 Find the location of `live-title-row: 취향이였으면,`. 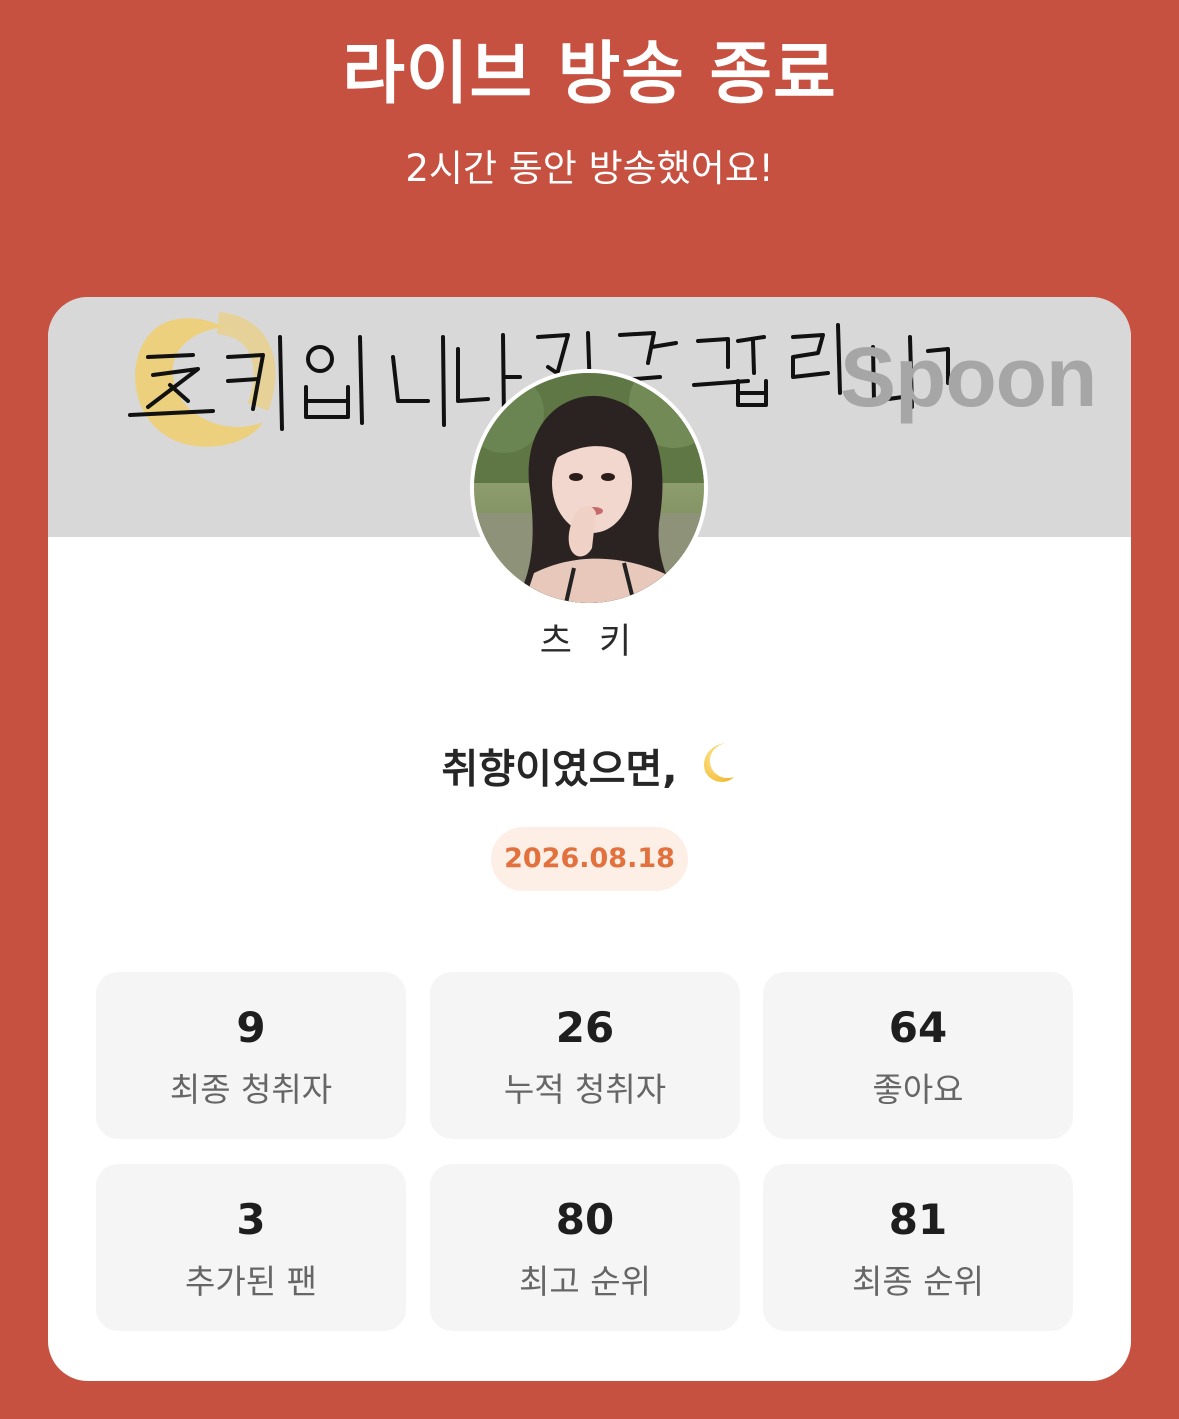

live-title-row: 취향이였으면, is located at coordinates (589, 771).